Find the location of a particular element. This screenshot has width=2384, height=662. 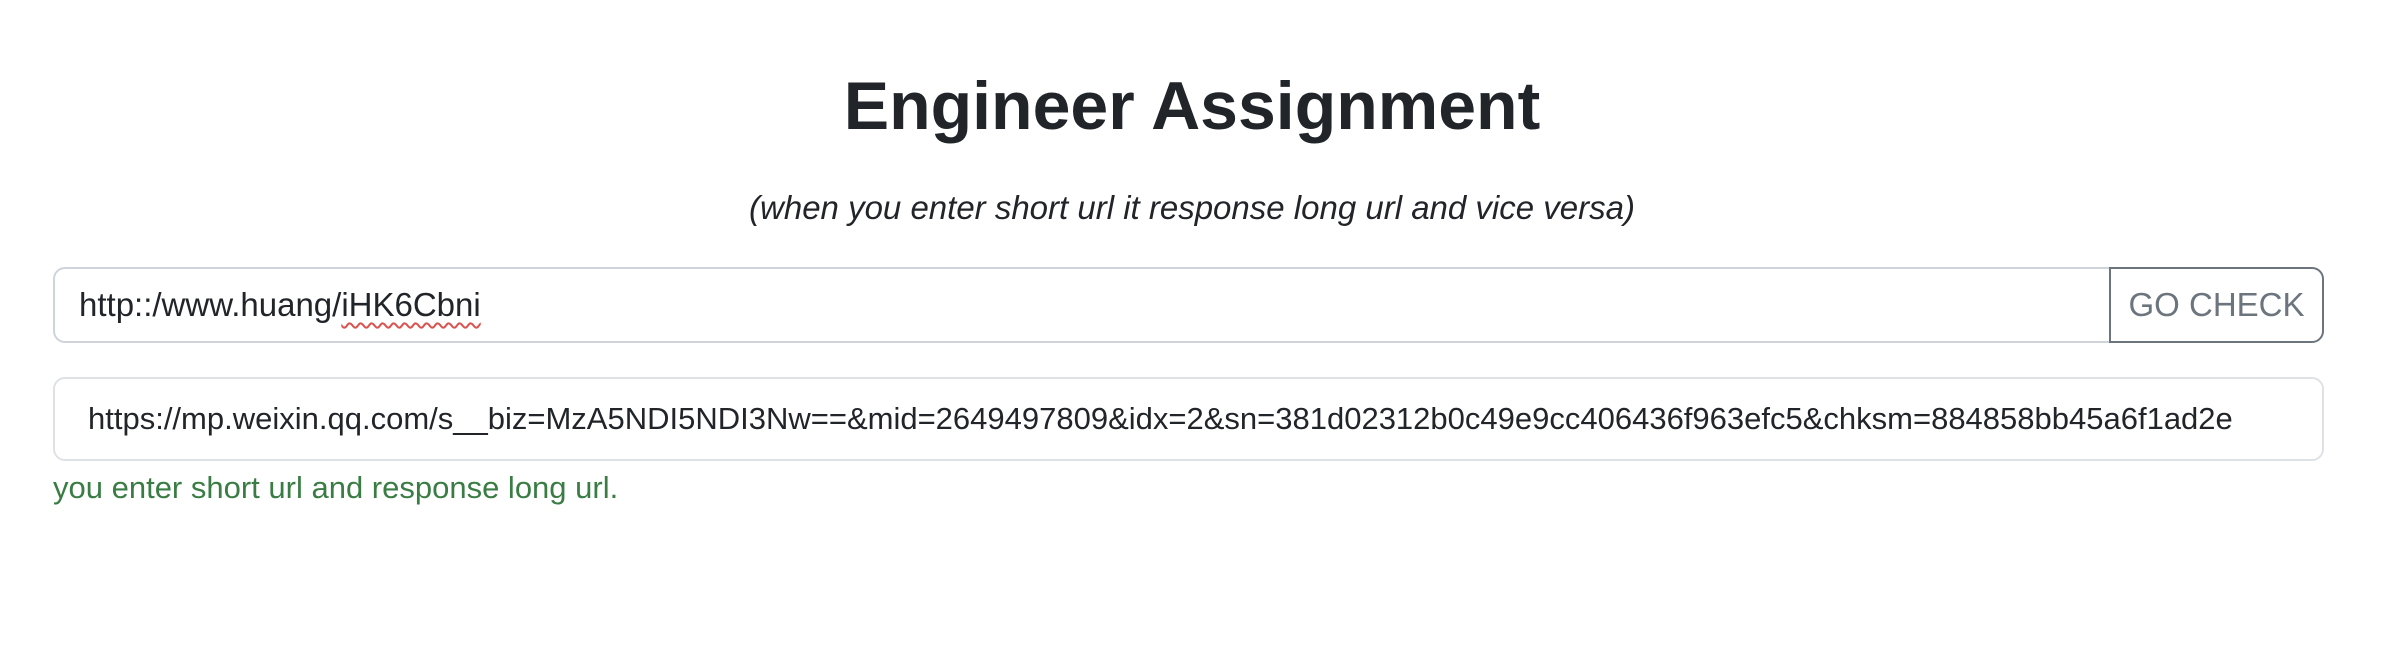

url-input-group: http::/www.huang/iHK6Cbni GO CHECK is located at coordinates (1188, 305).